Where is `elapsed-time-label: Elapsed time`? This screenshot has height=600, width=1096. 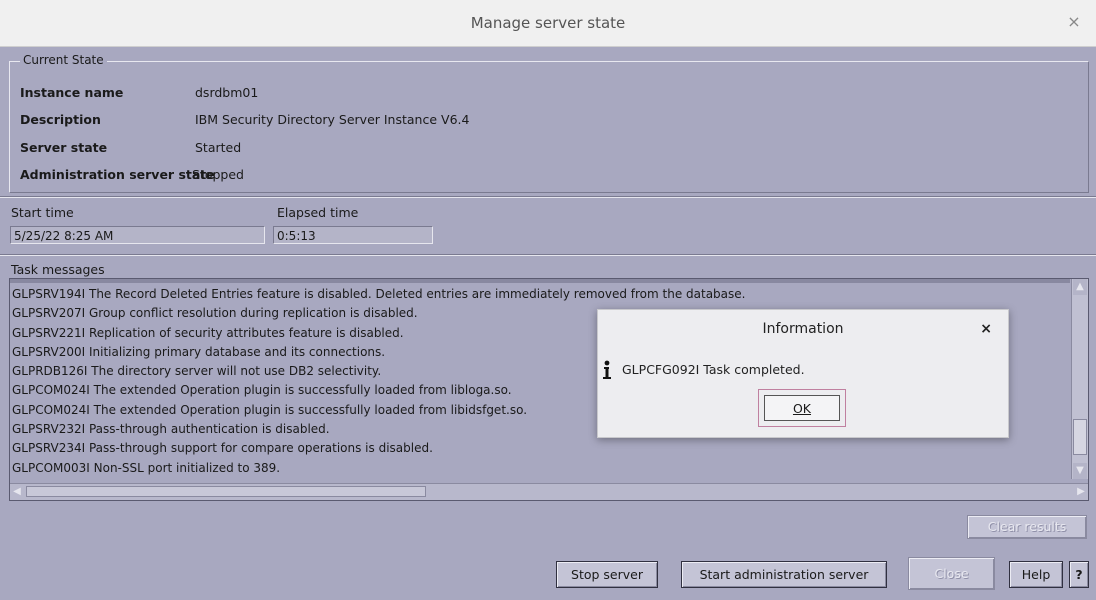
elapsed-time-label: Elapsed time is located at coordinates (318, 212).